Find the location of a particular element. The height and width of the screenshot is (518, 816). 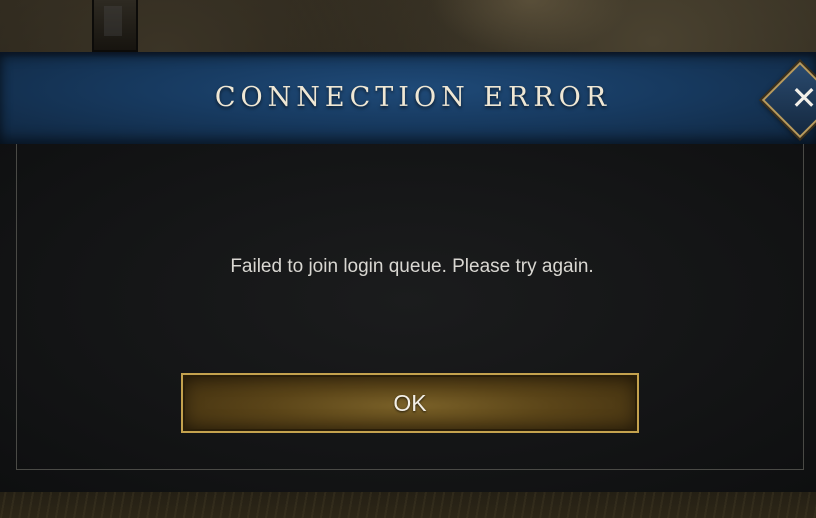

lantern-decoration is located at coordinates (115, 26).